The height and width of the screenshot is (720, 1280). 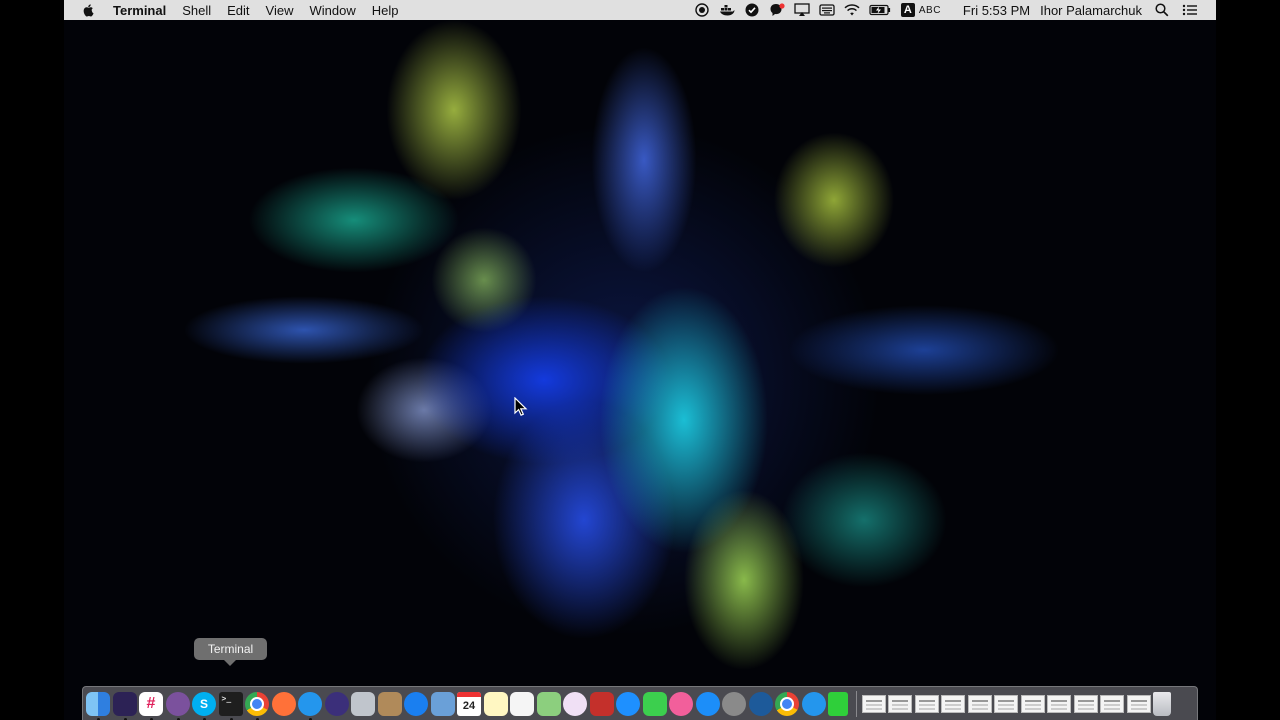 I want to click on dock-calendar-icon: 24, so click(x=469, y=703).